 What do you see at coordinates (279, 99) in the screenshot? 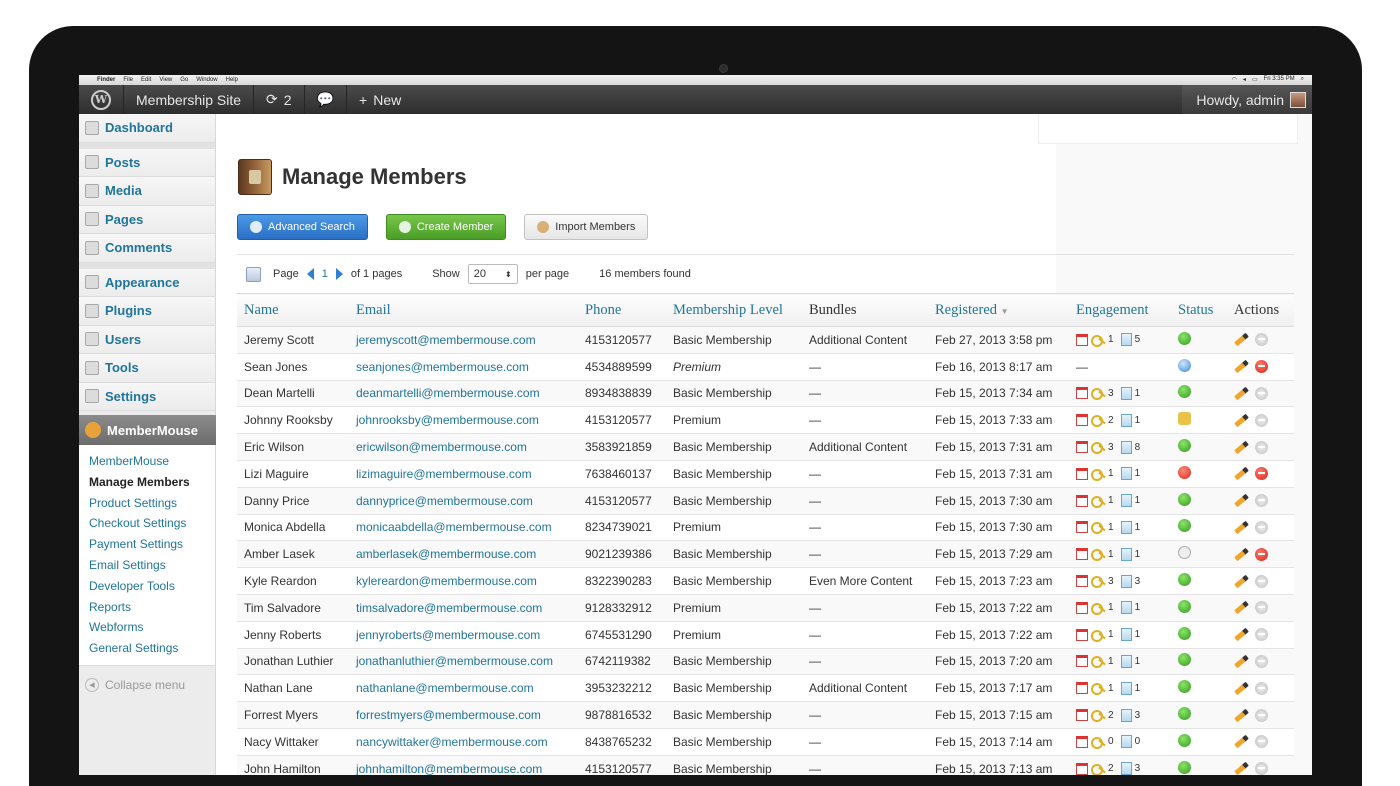
I see `updates-button: ⟳ 2` at bounding box center [279, 99].